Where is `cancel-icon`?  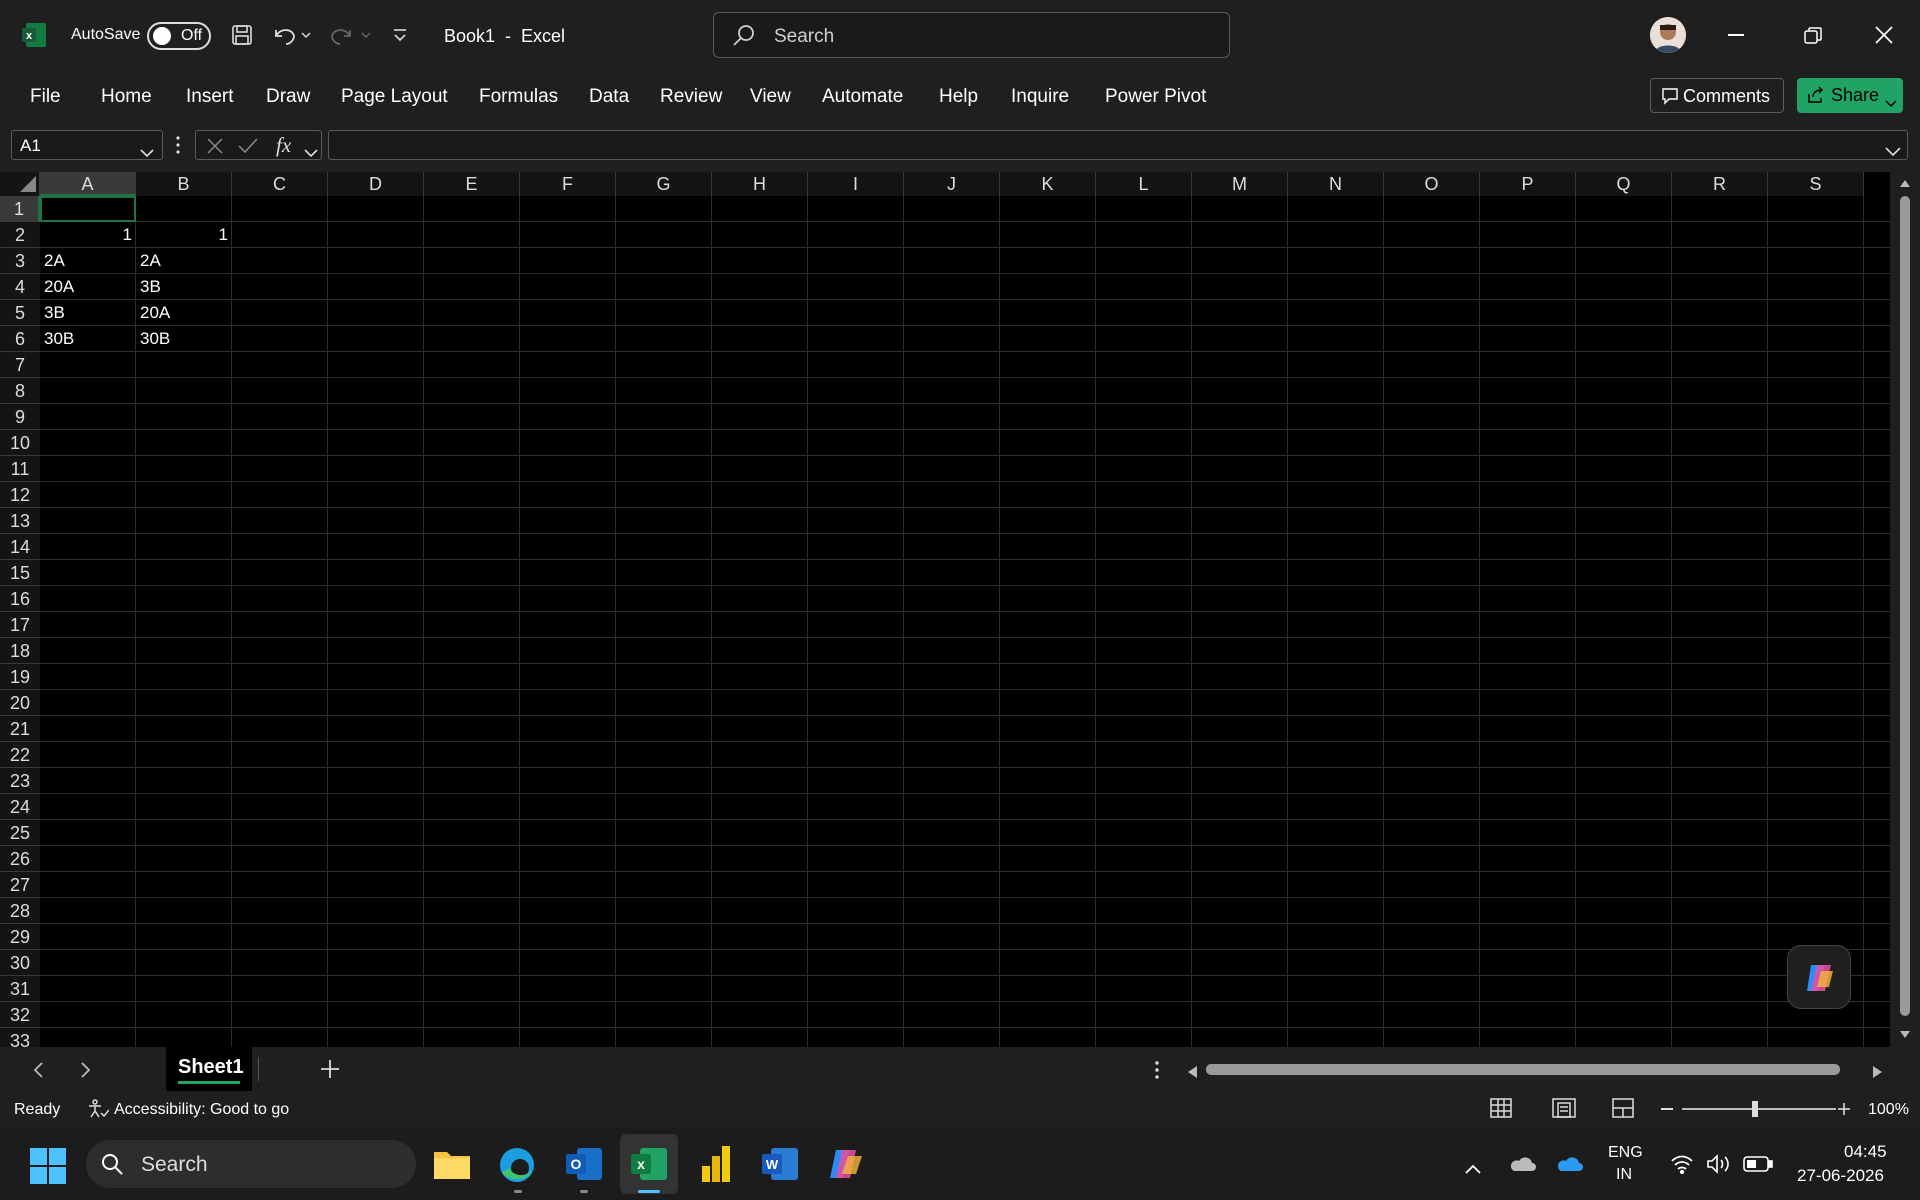 cancel-icon is located at coordinates (215, 148).